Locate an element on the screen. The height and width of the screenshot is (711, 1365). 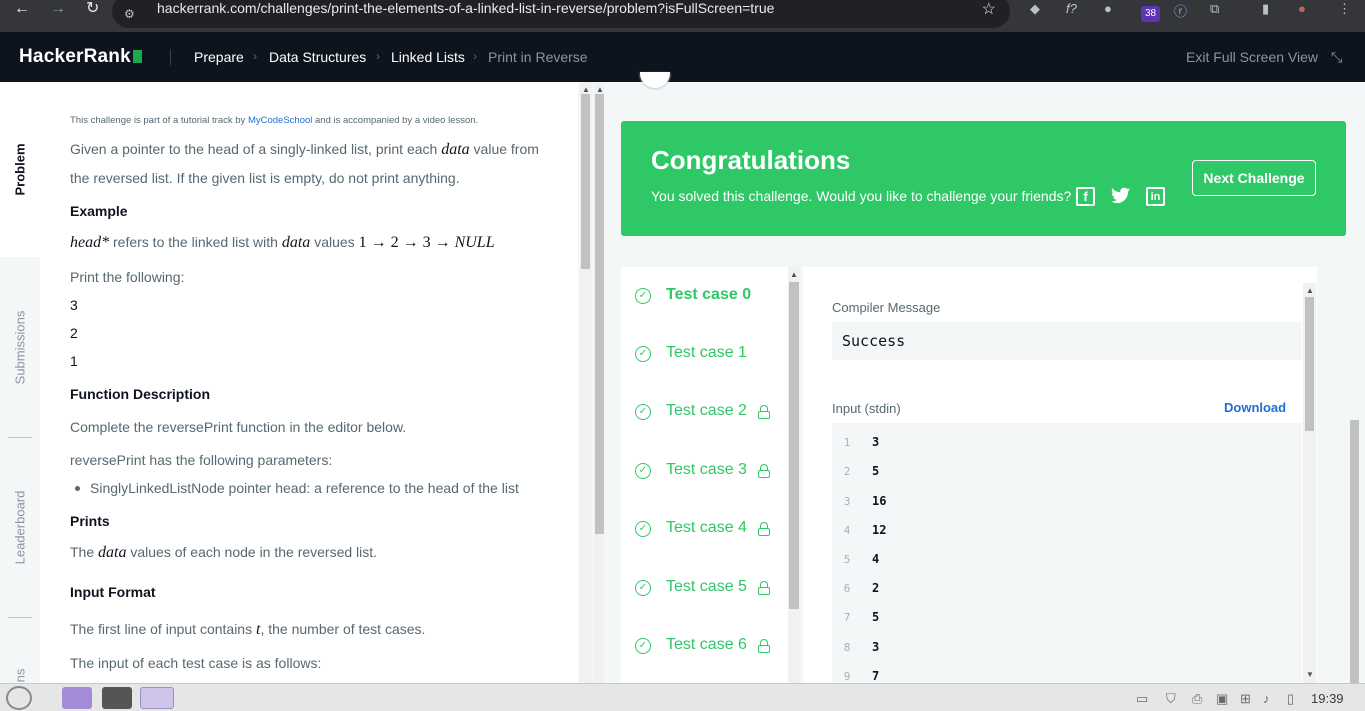
extension-icon: f? is located at coordinates (1071, 8).